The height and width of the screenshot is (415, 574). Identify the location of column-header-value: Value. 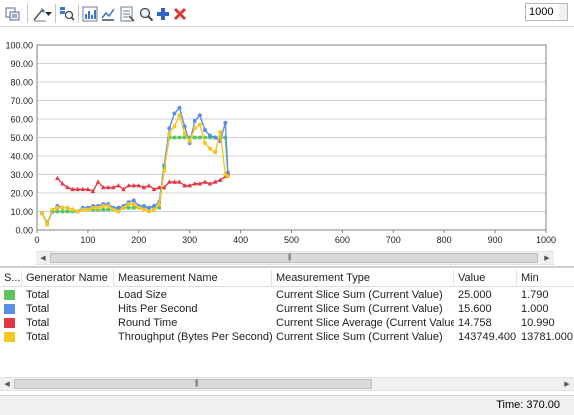
(485, 278).